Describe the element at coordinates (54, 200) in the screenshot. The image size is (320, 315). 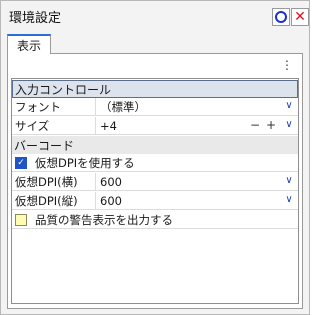
I see `virtual-dpi-vertical-label: 仮想DPI(縦)` at that location.